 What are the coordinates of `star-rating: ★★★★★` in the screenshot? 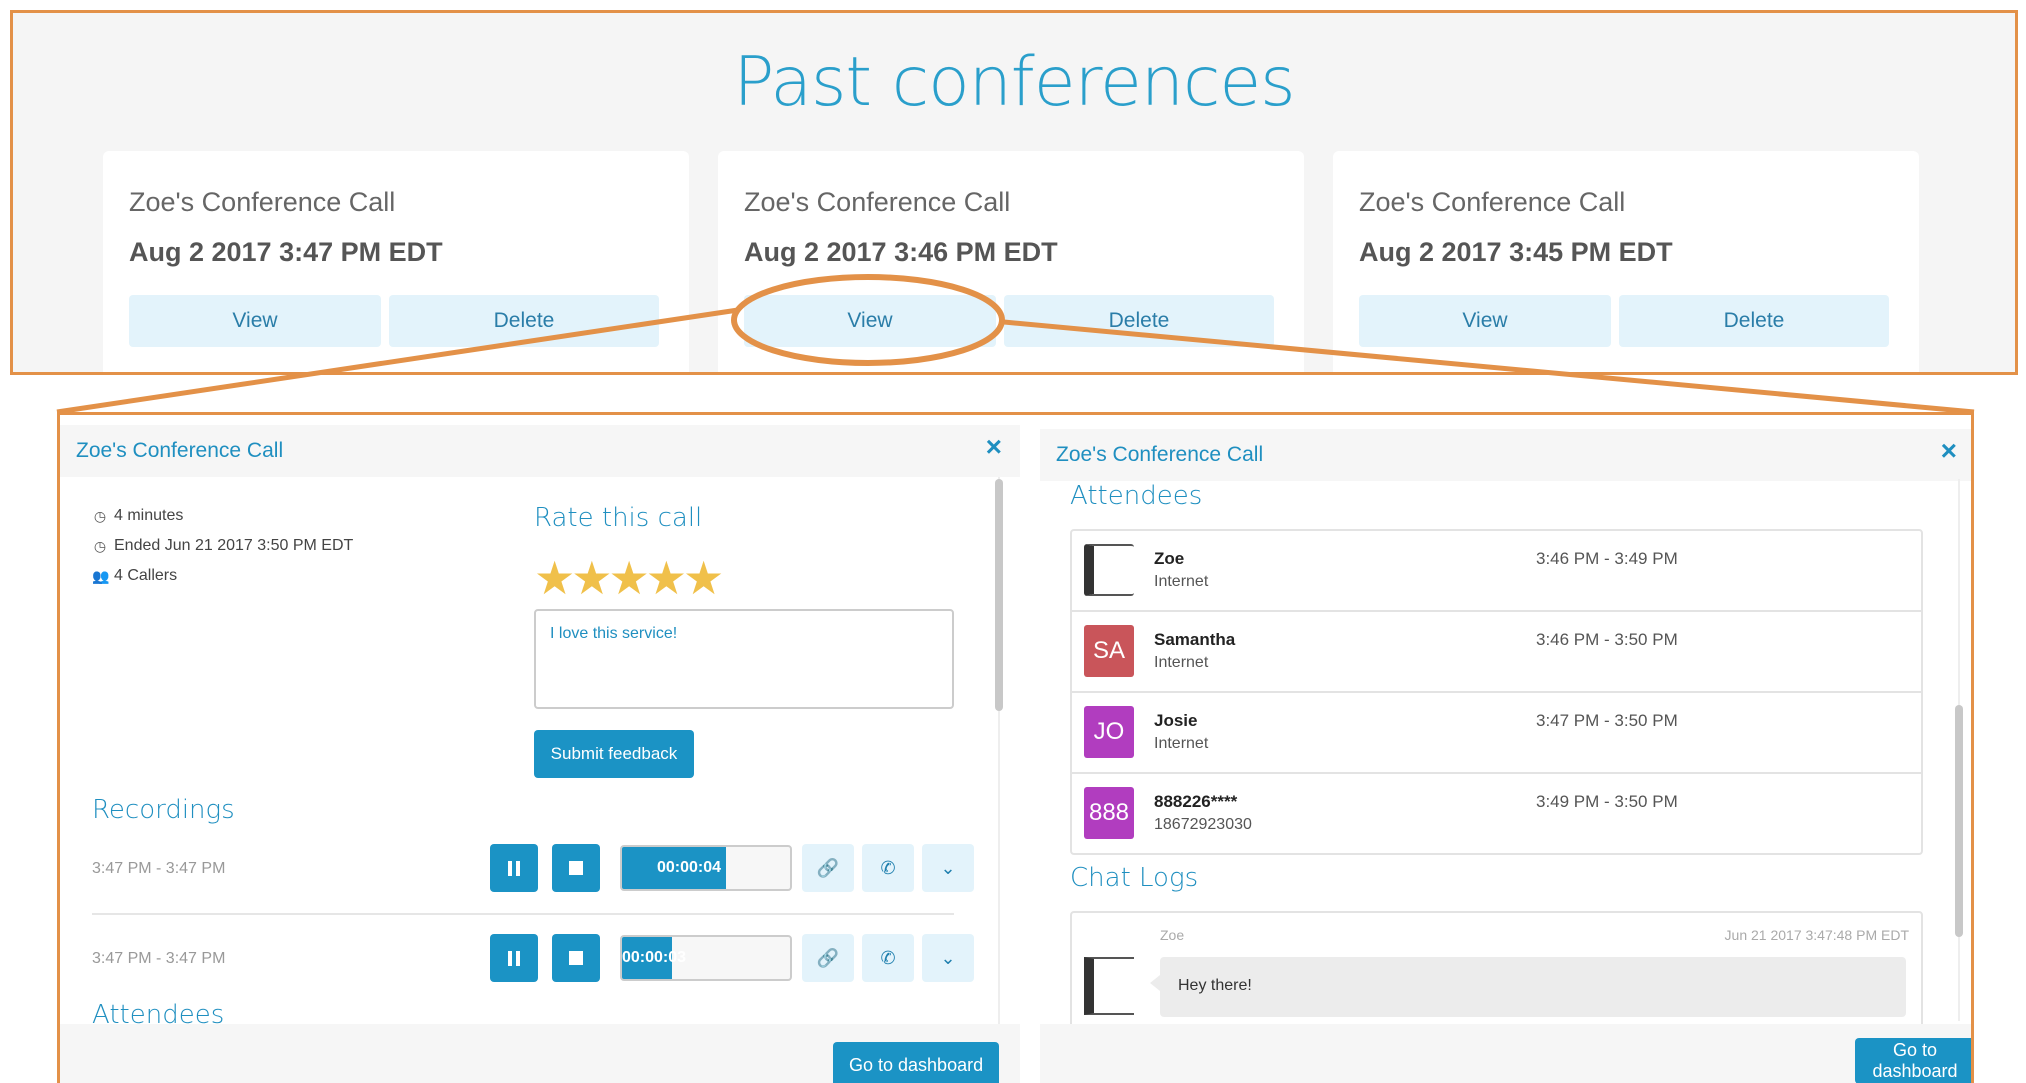 It's located at (629, 578).